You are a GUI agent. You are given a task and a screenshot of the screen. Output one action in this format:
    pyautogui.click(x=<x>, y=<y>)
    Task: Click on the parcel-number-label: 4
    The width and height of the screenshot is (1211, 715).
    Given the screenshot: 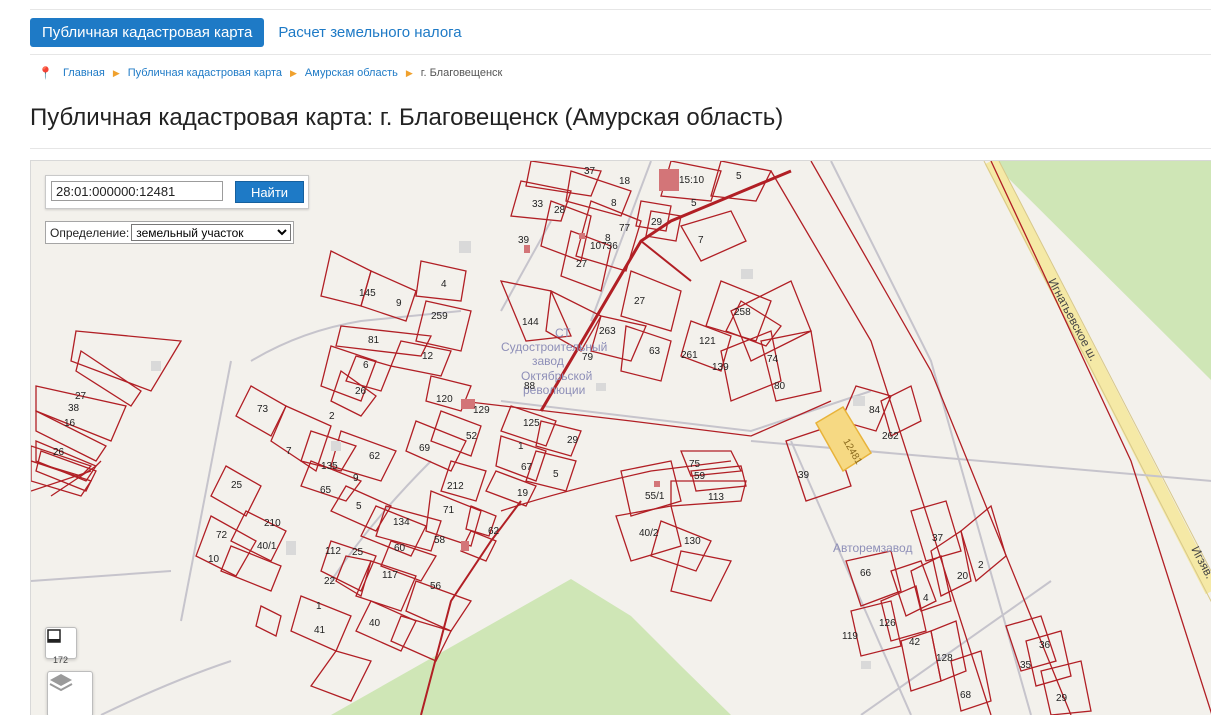 What is the action you would take?
    pyautogui.click(x=926, y=598)
    